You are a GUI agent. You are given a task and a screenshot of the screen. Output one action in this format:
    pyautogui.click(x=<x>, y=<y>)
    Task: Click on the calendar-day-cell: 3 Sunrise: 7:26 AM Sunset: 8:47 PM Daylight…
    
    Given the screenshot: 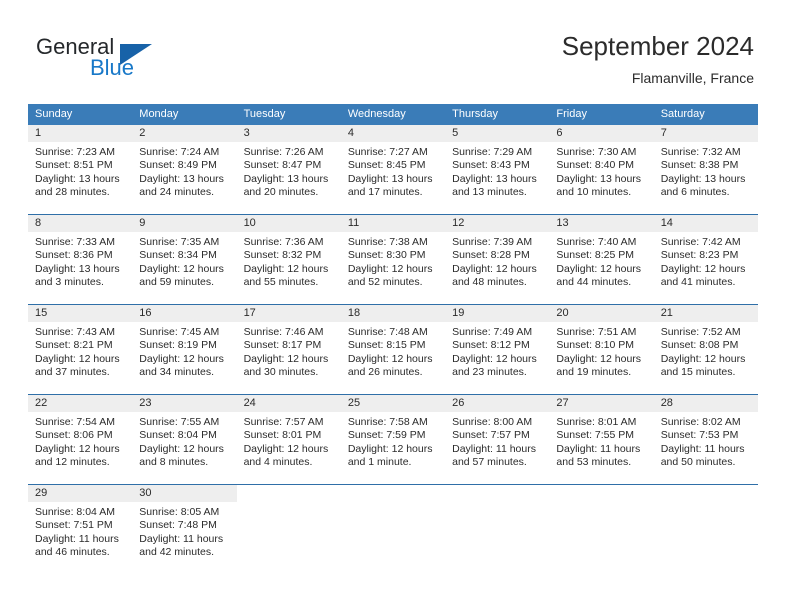 What is the action you would take?
    pyautogui.click(x=288, y=169)
    